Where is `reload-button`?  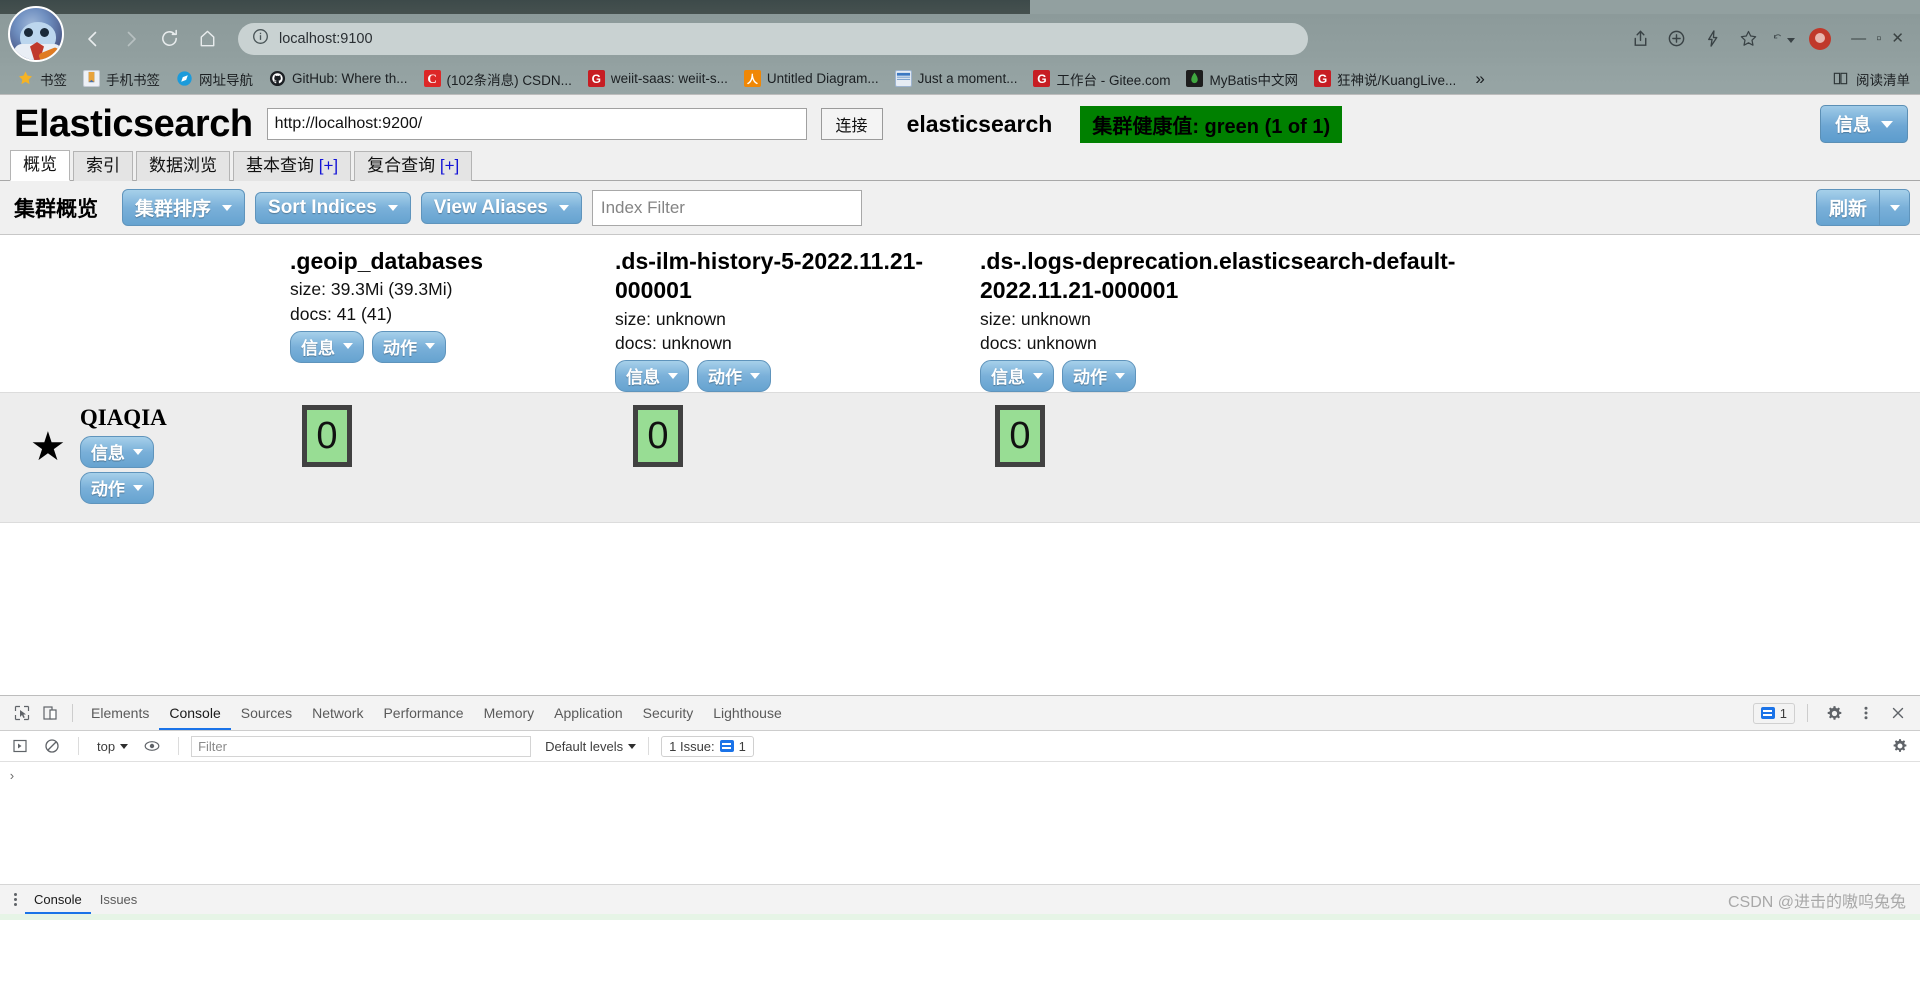
reload-button is located at coordinates (169, 39).